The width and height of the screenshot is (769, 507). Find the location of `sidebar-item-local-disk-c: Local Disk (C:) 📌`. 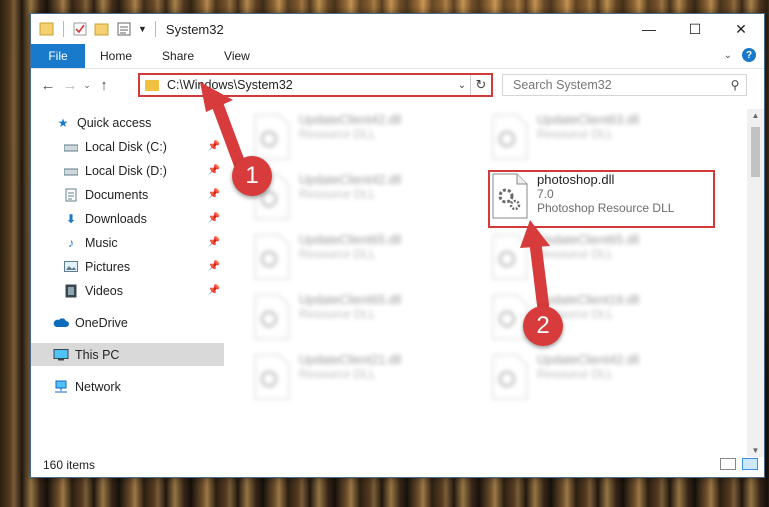

sidebar-item-local-disk-c: Local Disk (C:) 📌 is located at coordinates (127, 146).